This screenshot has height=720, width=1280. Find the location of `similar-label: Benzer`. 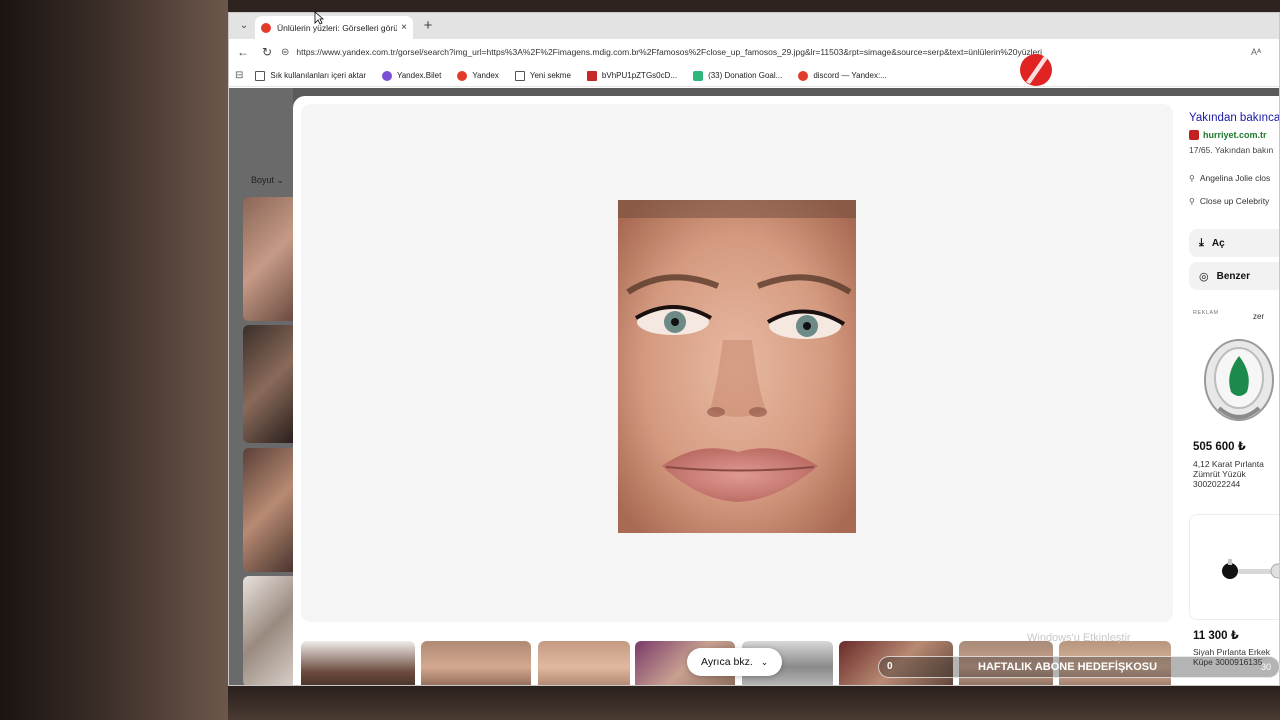

similar-label: Benzer is located at coordinates (1233, 276).